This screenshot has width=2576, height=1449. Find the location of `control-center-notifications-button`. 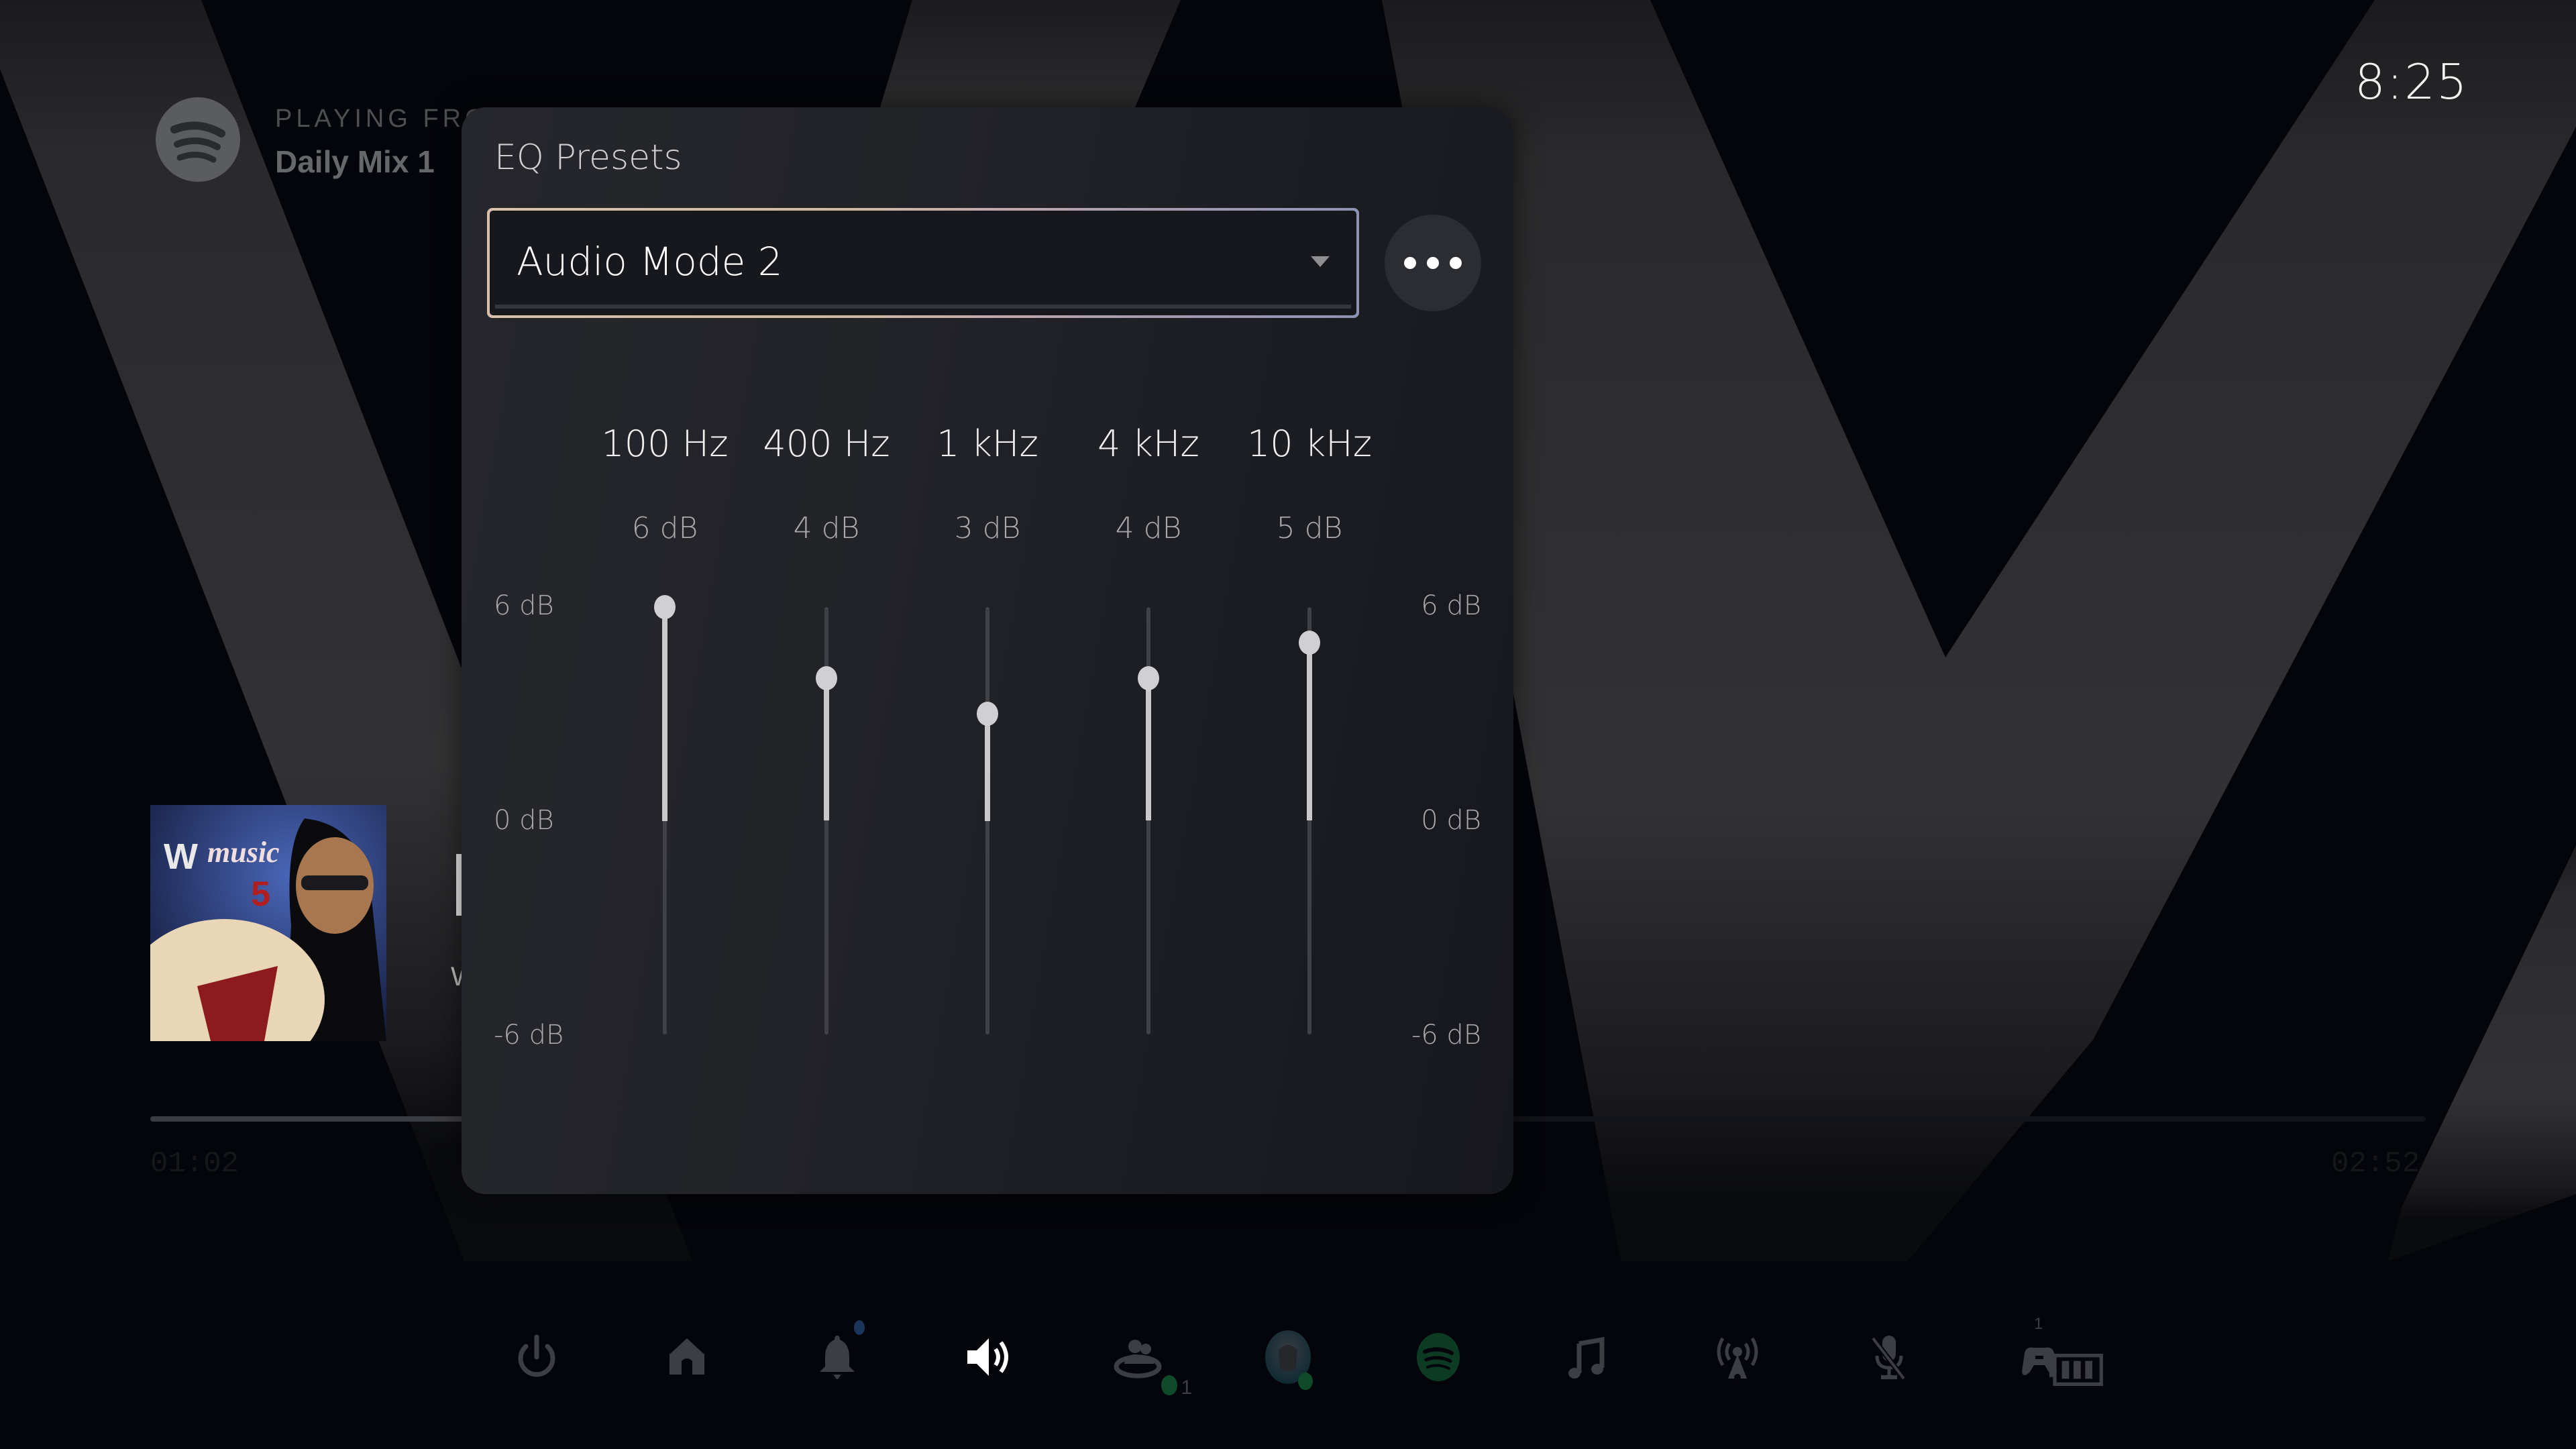

control-center-notifications-button is located at coordinates (837, 1357).